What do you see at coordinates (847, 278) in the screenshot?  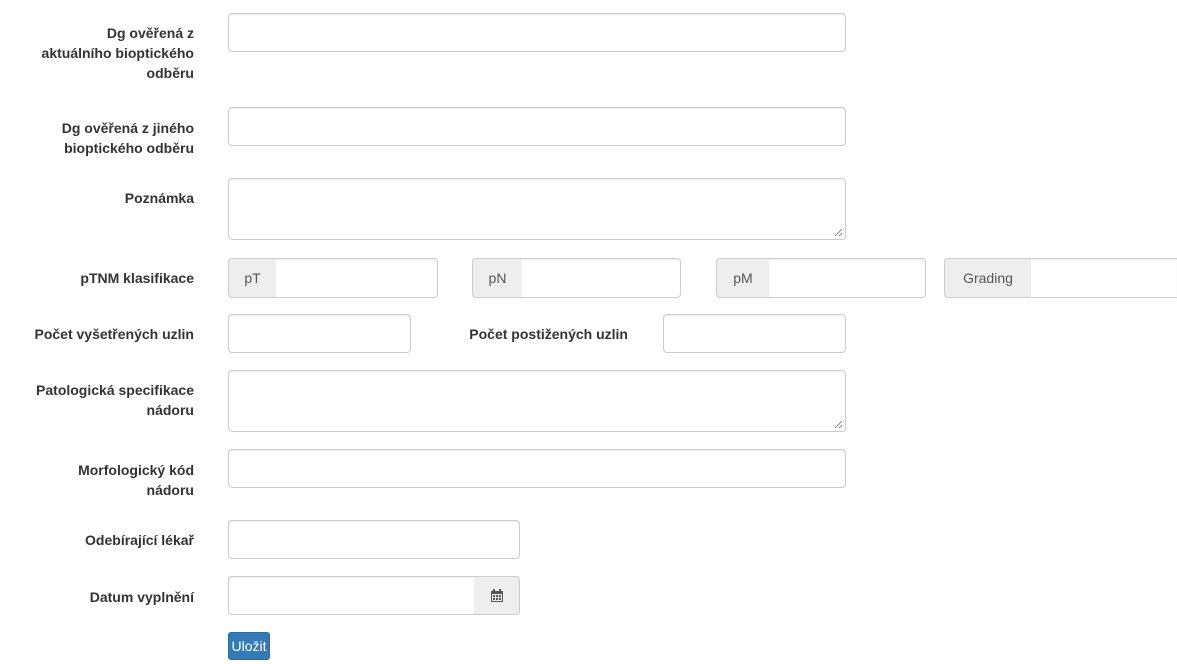 I see `pm-input` at bounding box center [847, 278].